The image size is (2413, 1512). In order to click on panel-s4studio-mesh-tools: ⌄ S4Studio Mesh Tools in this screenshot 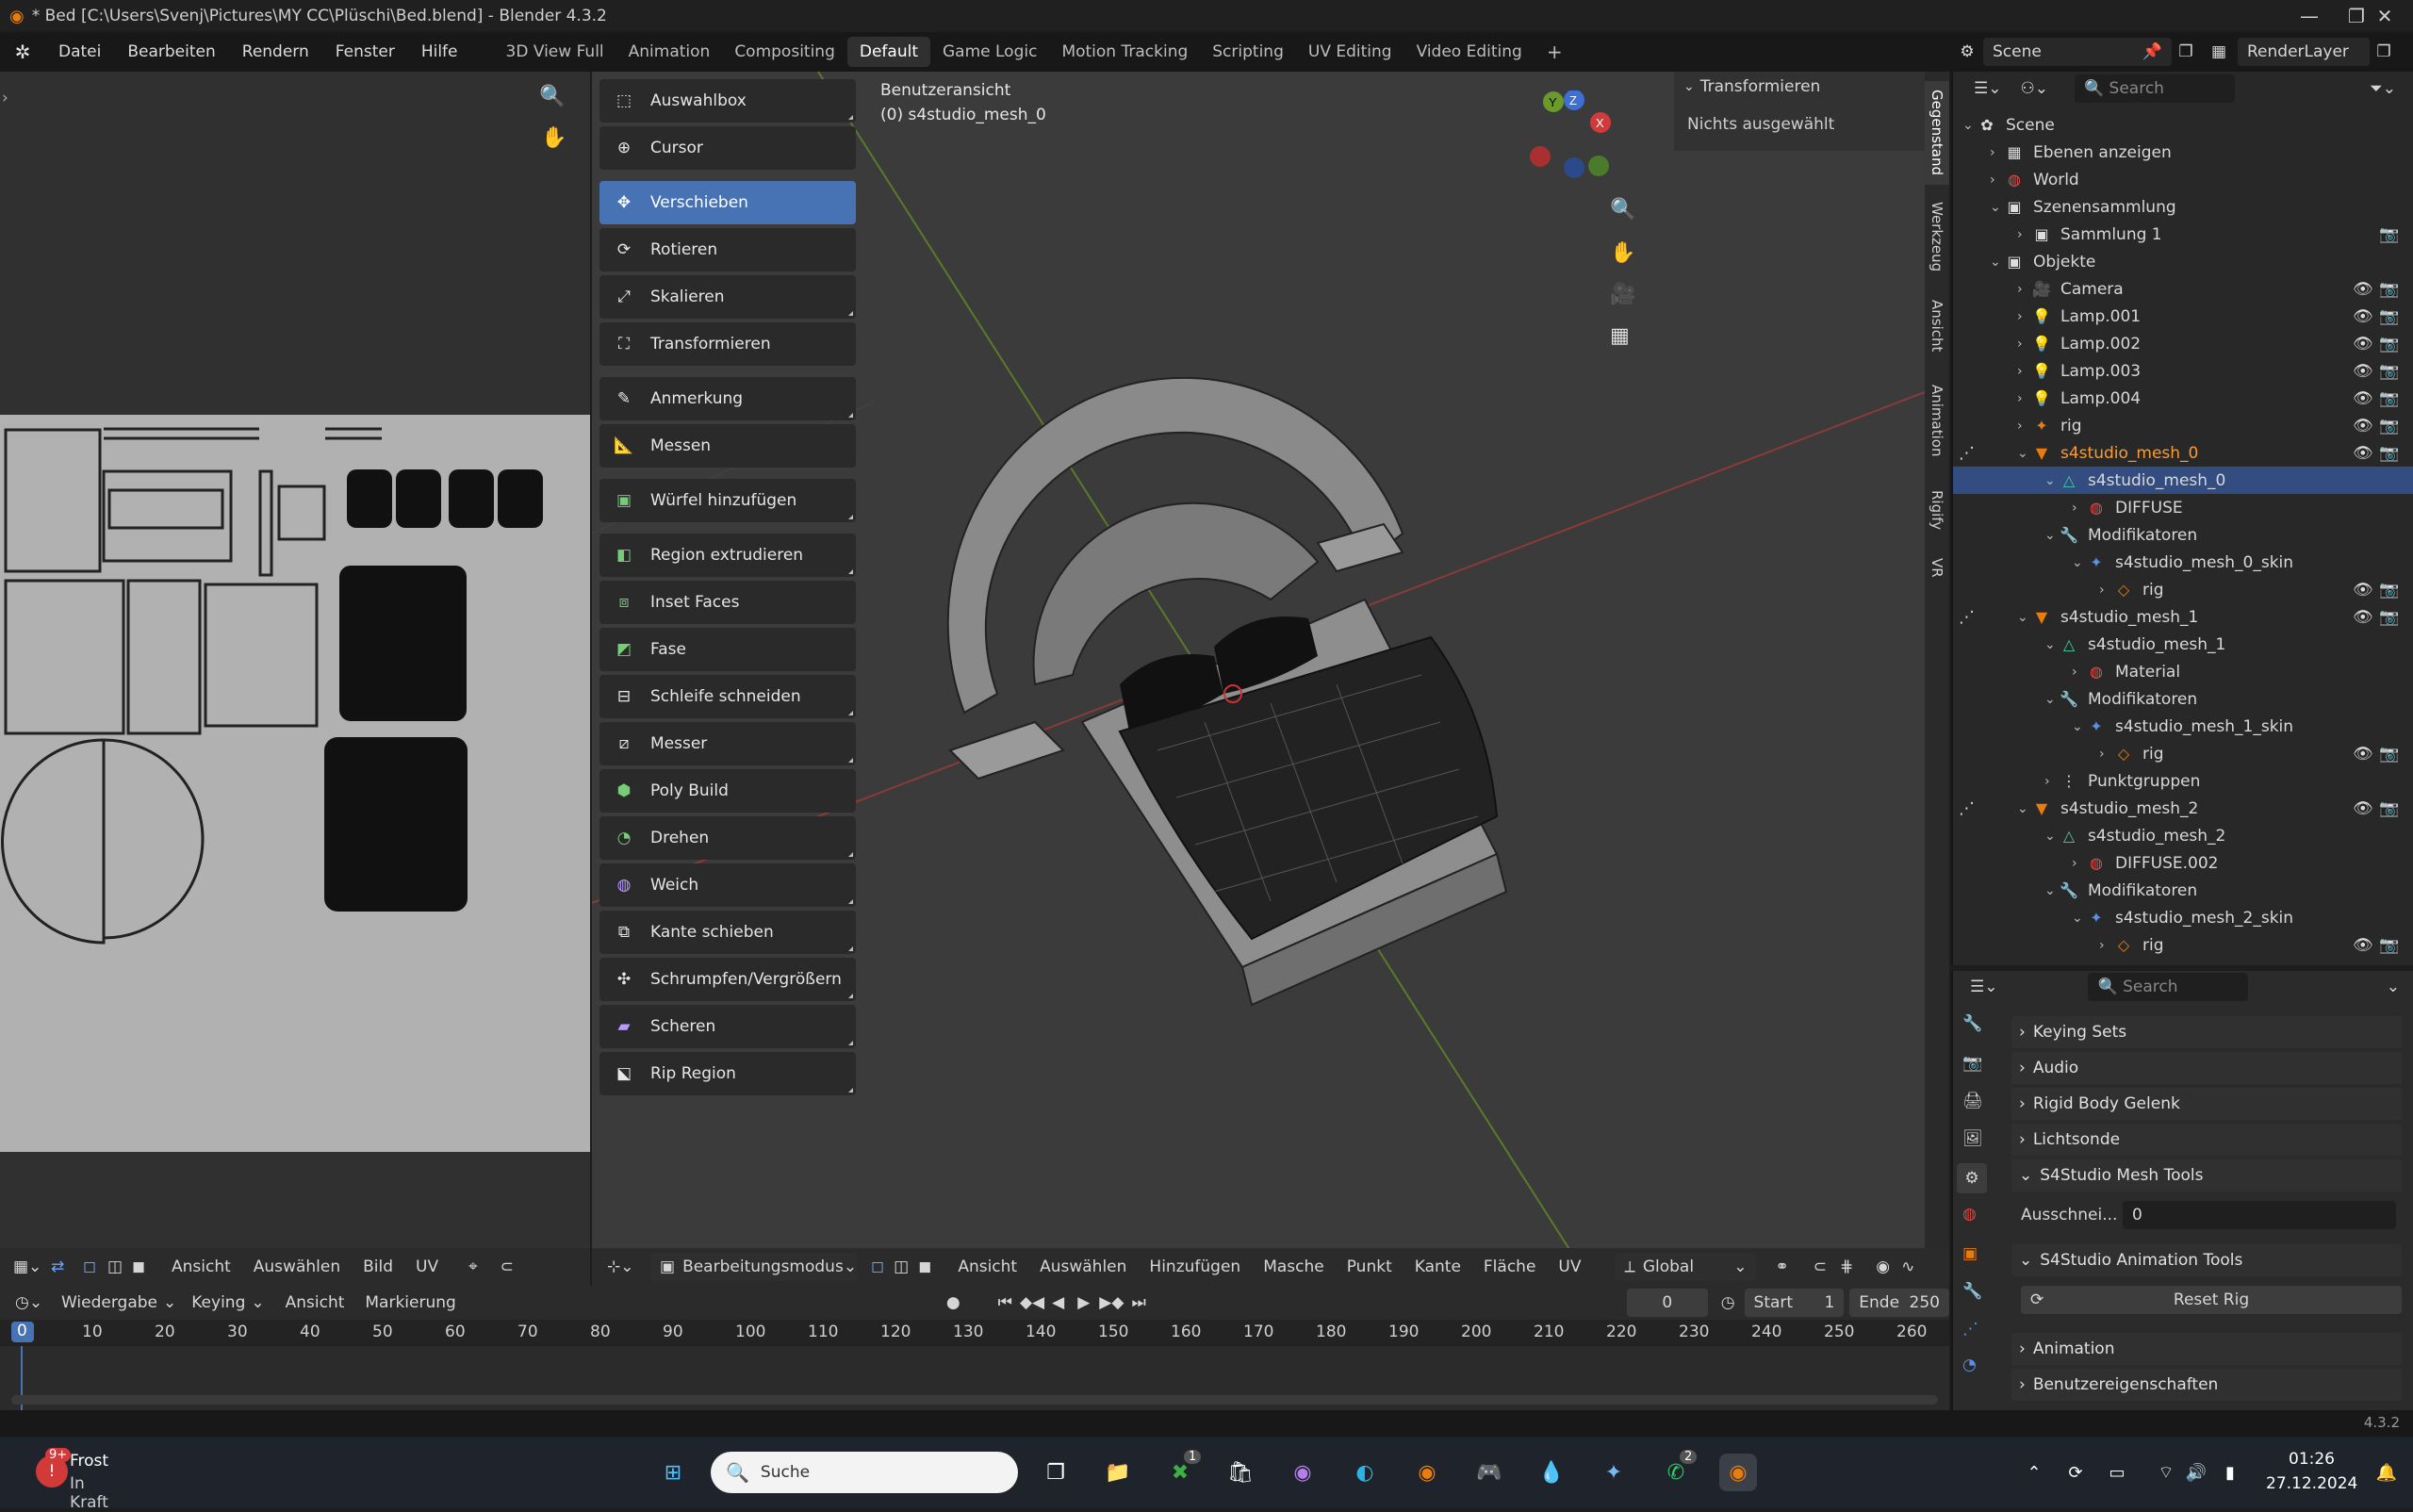, I will do `click(2206, 1175)`.